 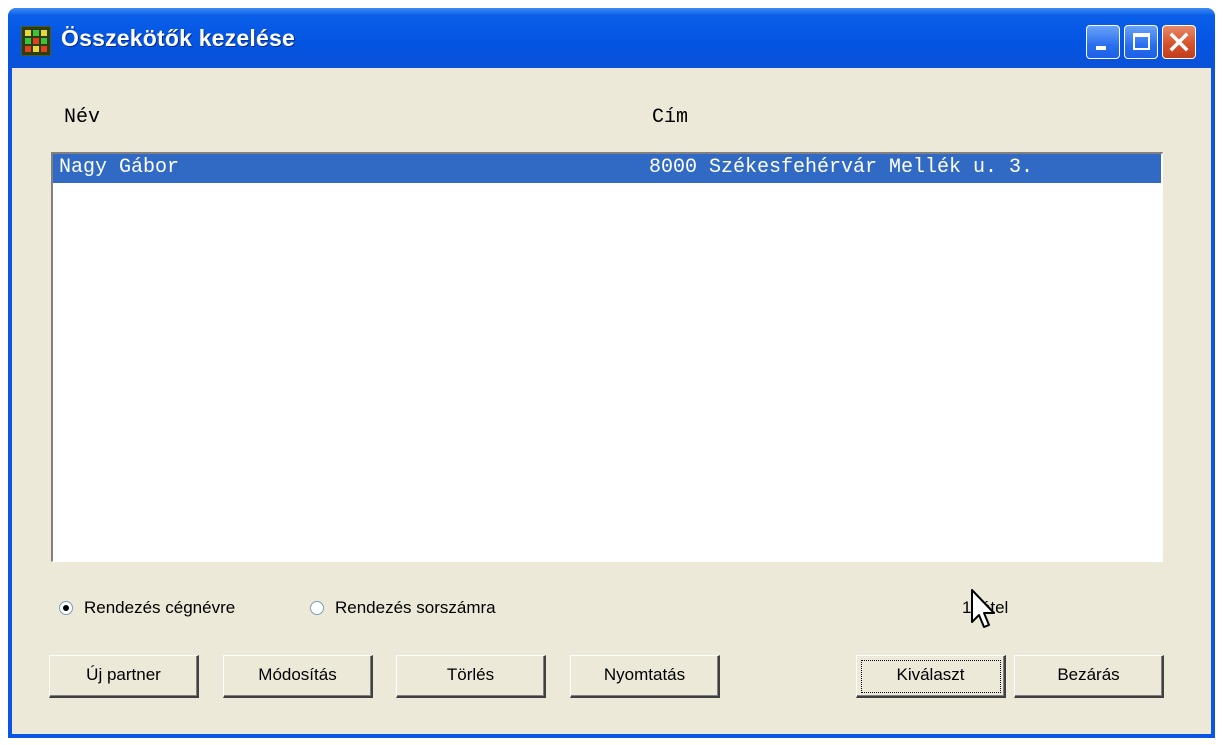 I want to click on sort-by-number-label: Rendezés sorszámra, so click(x=415, y=607).